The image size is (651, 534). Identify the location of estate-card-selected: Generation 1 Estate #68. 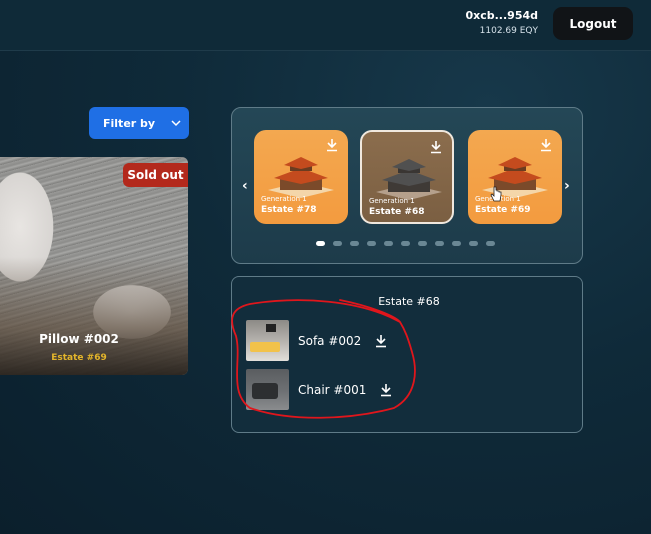
(407, 177).